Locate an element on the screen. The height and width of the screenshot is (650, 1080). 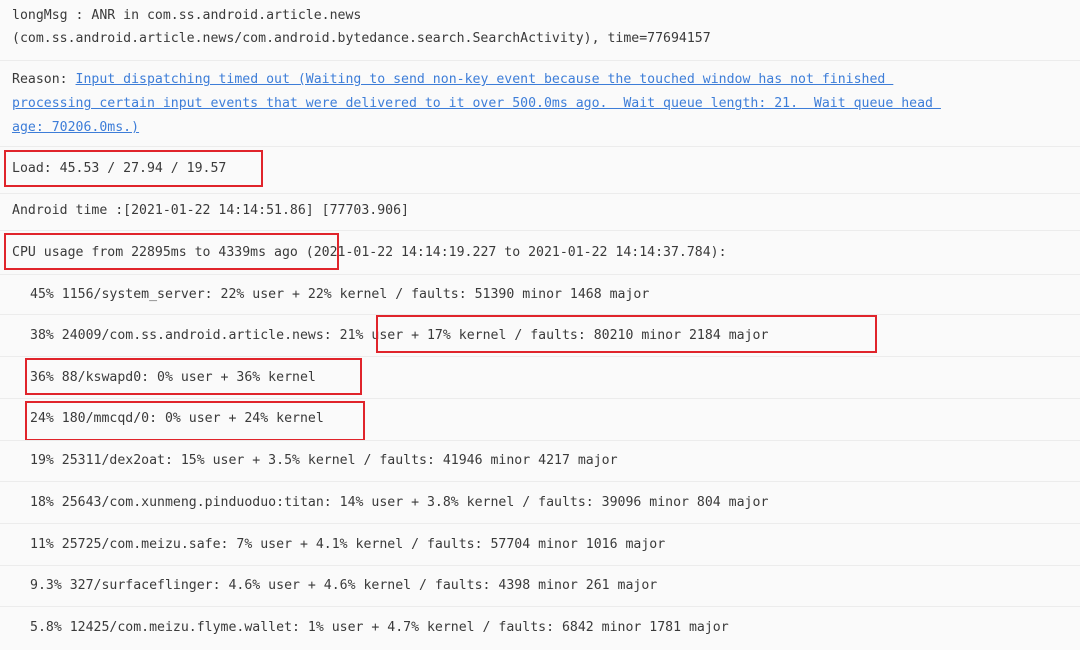
mmcqd-highlight-box is located at coordinates (195, 421).